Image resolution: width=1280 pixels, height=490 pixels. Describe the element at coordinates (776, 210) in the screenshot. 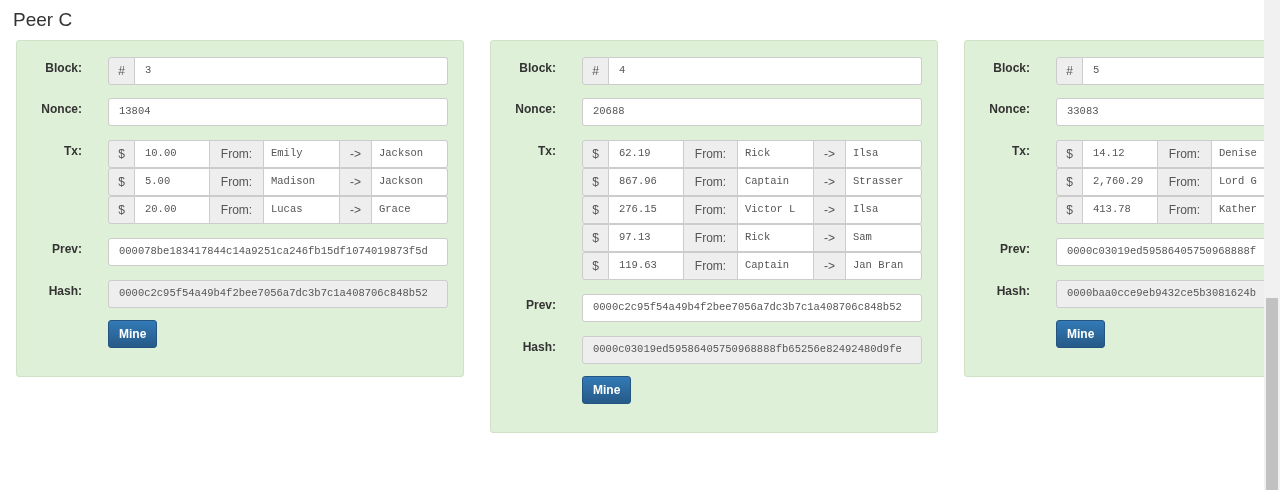

I see `input-field: Victor L` at that location.